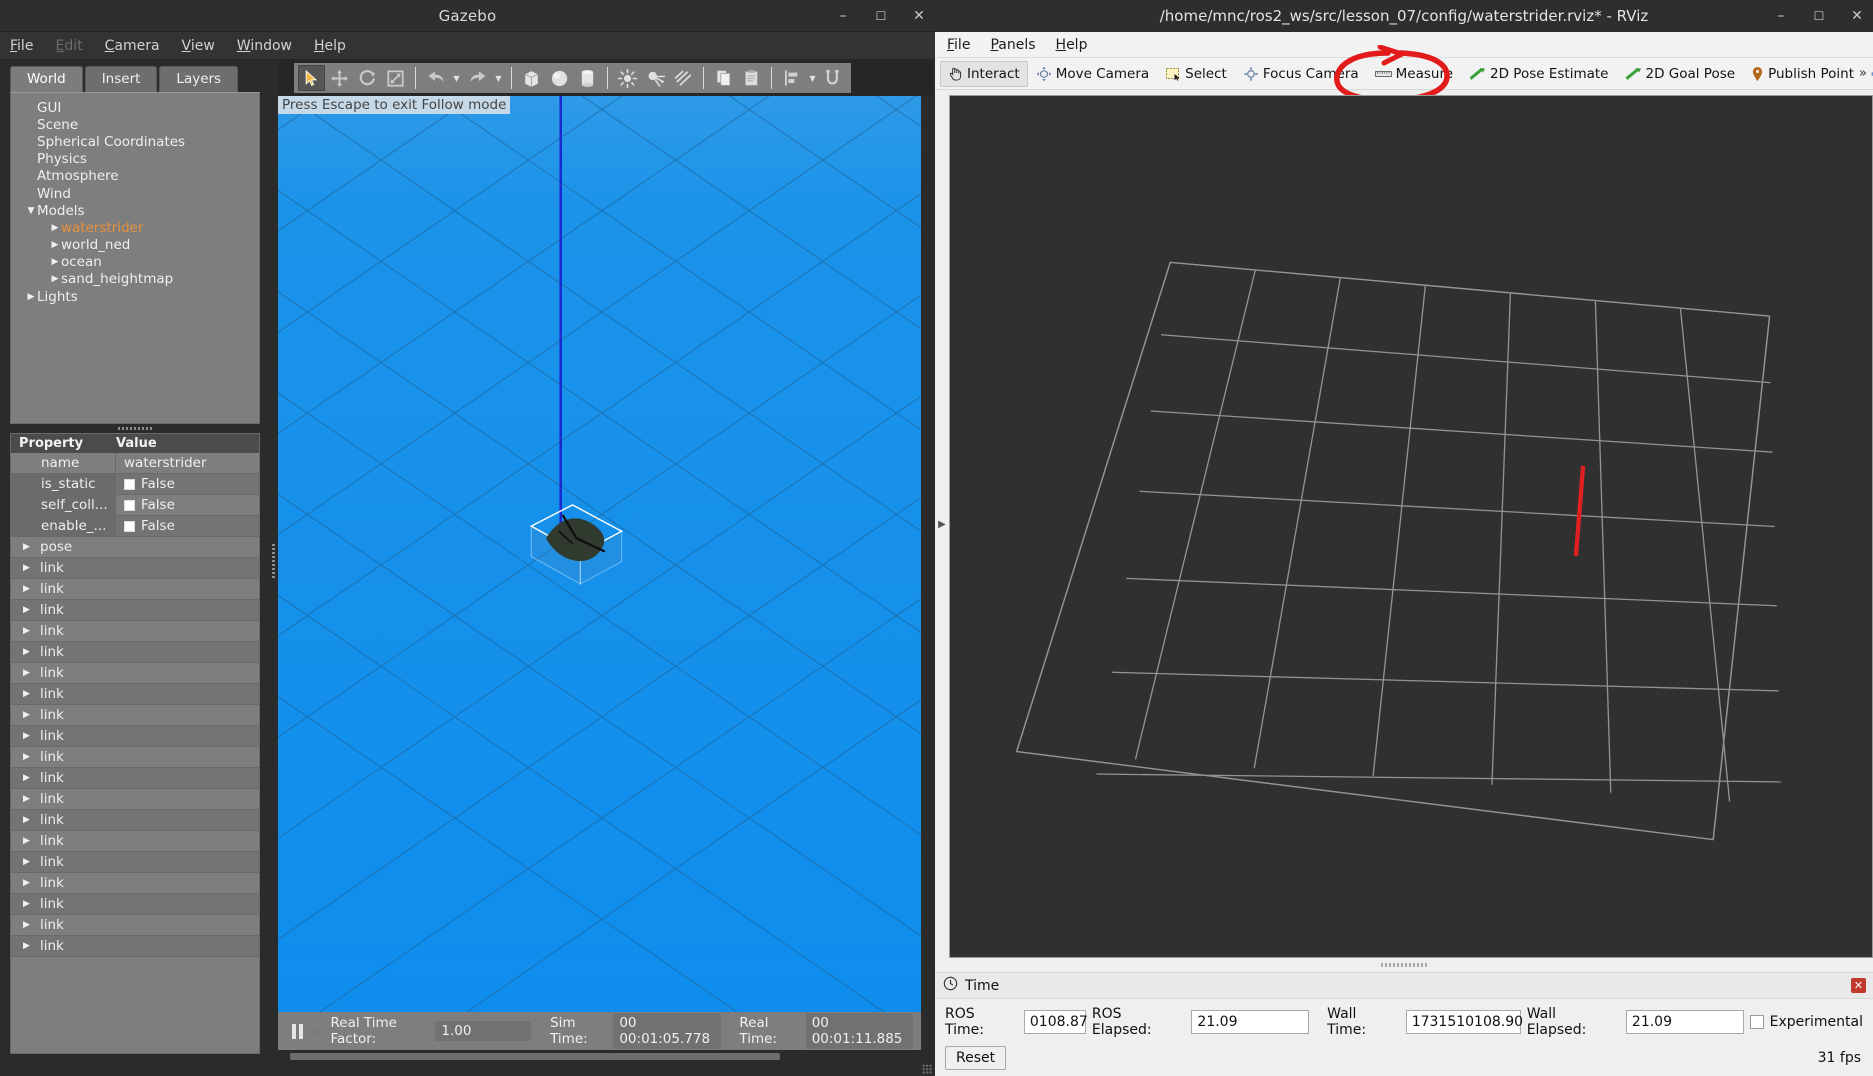 The image size is (1873, 1076). What do you see at coordinates (1414, 74) in the screenshot?
I see `tool-measure: Measure` at bounding box center [1414, 74].